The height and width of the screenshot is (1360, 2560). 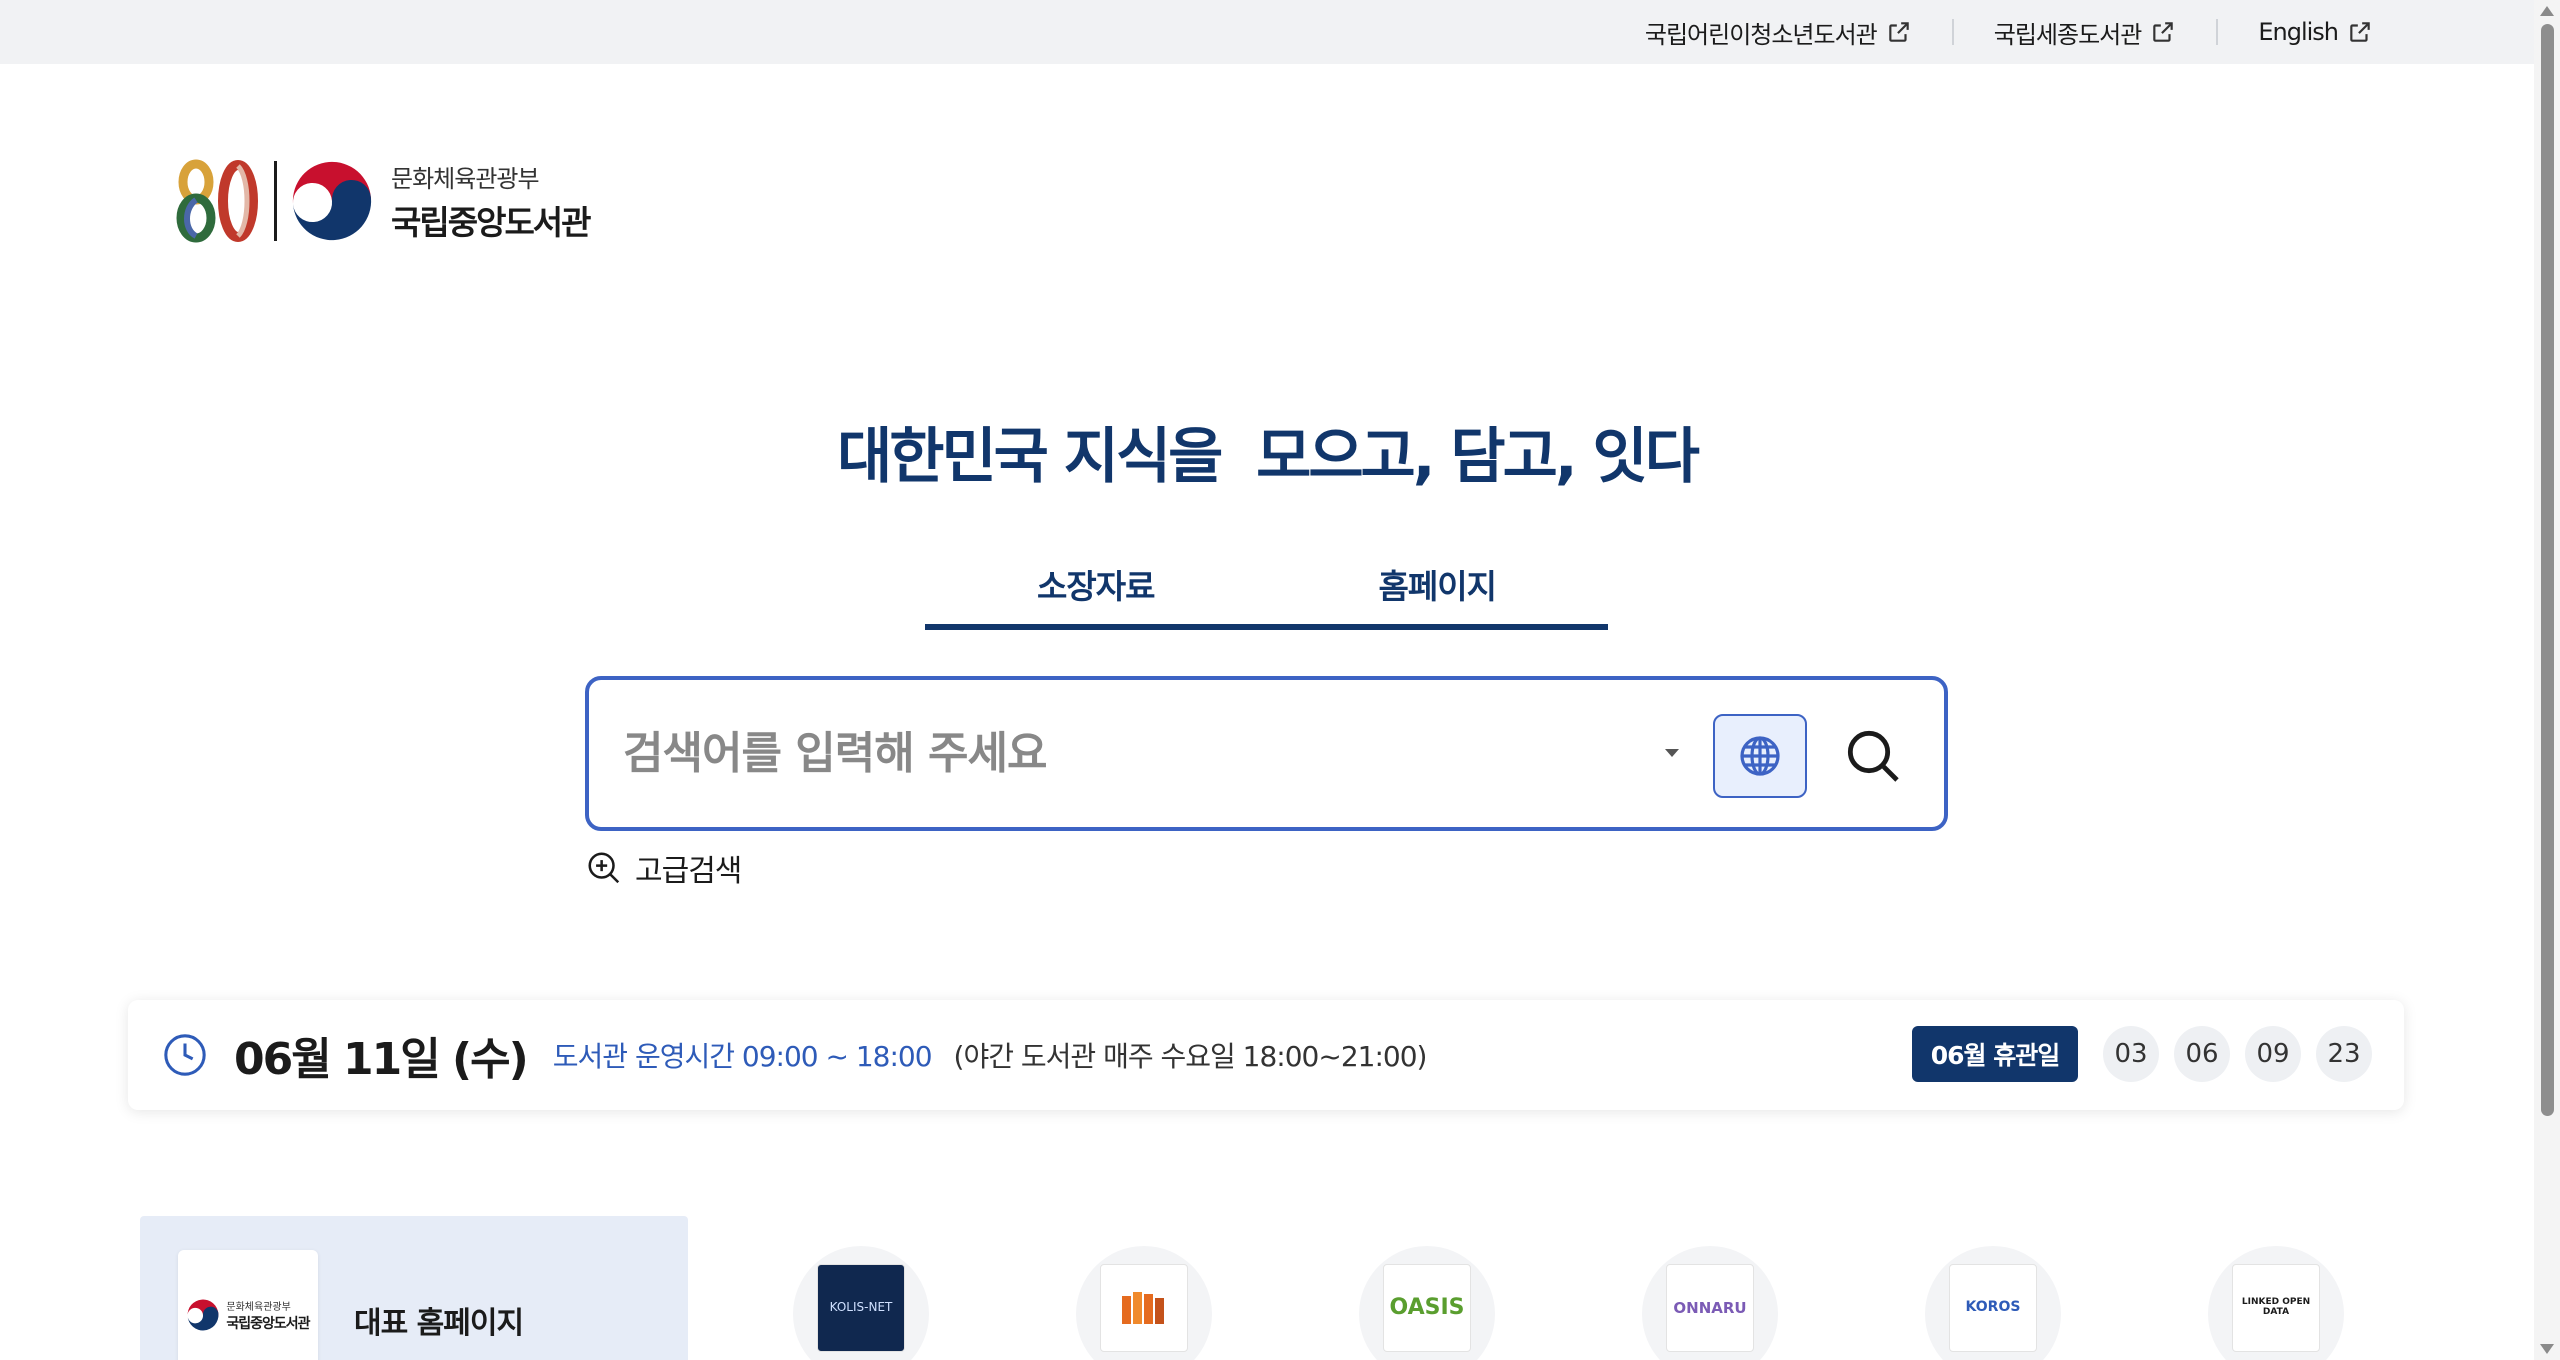 I want to click on link-label: 국립세종도서관, so click(x=2068, y=34).